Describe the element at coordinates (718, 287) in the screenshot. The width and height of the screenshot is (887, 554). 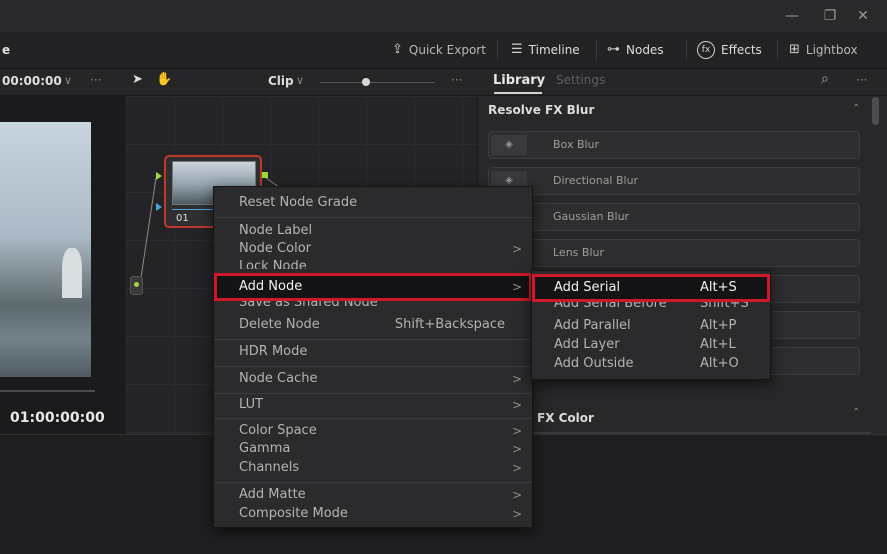
I see `shortcut-label: Alt+S` at that location.